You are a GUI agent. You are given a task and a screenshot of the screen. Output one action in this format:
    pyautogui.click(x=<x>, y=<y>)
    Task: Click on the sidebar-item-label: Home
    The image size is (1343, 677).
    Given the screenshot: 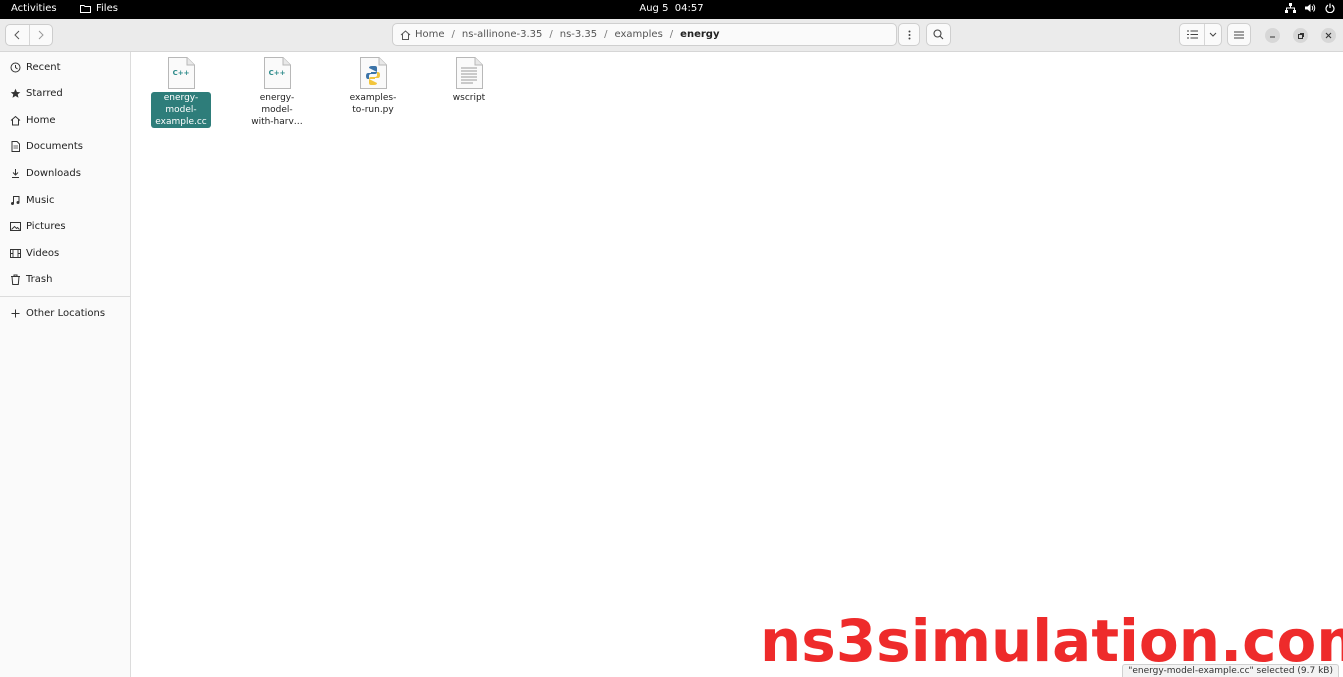 What is the action you would take?
    pyautogui.click(x=41, y=120)
    